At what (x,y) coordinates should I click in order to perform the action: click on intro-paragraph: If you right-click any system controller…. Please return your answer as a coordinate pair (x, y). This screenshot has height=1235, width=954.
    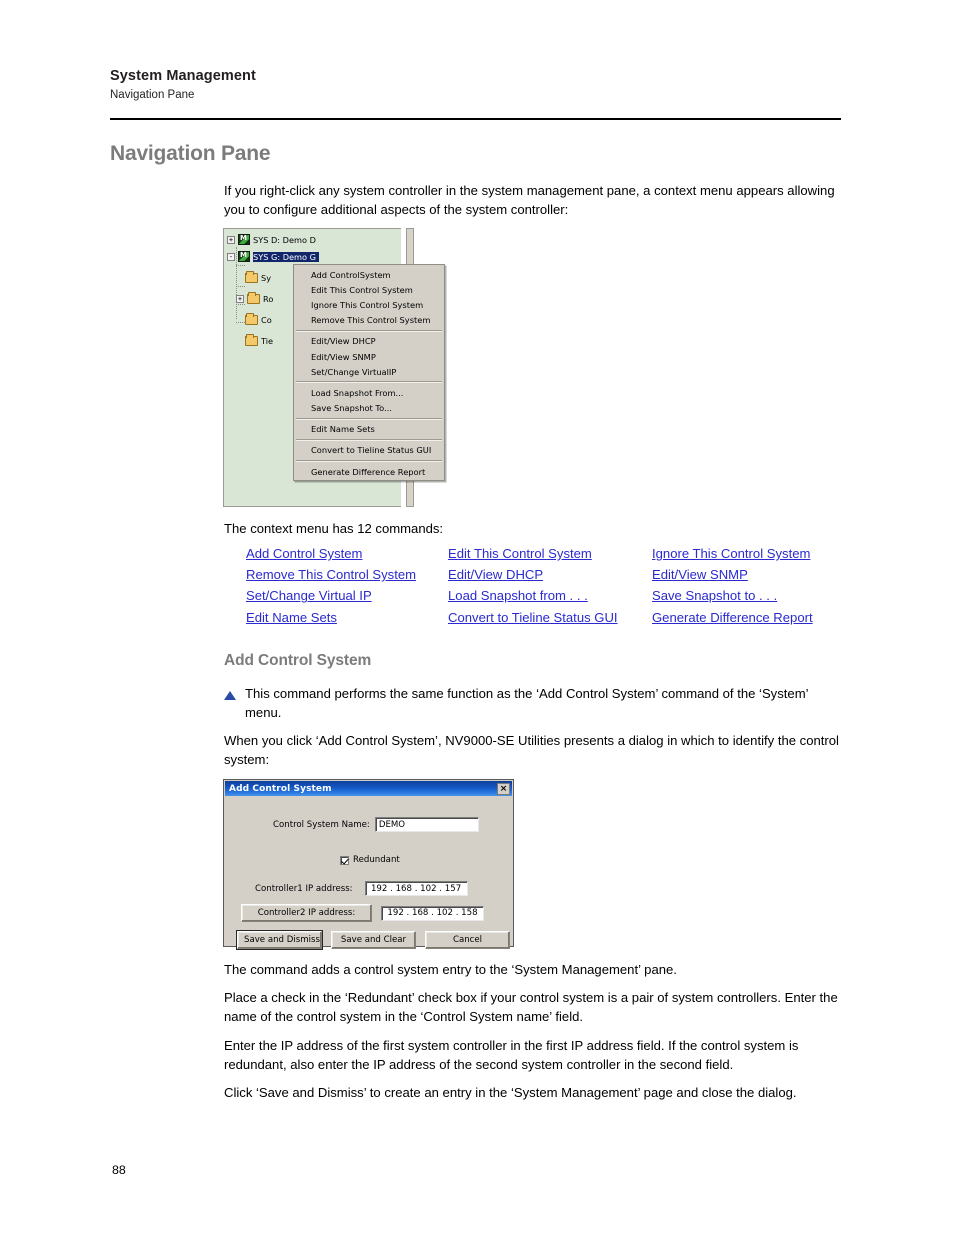
    Looking at the image, I should click on (529, 200).